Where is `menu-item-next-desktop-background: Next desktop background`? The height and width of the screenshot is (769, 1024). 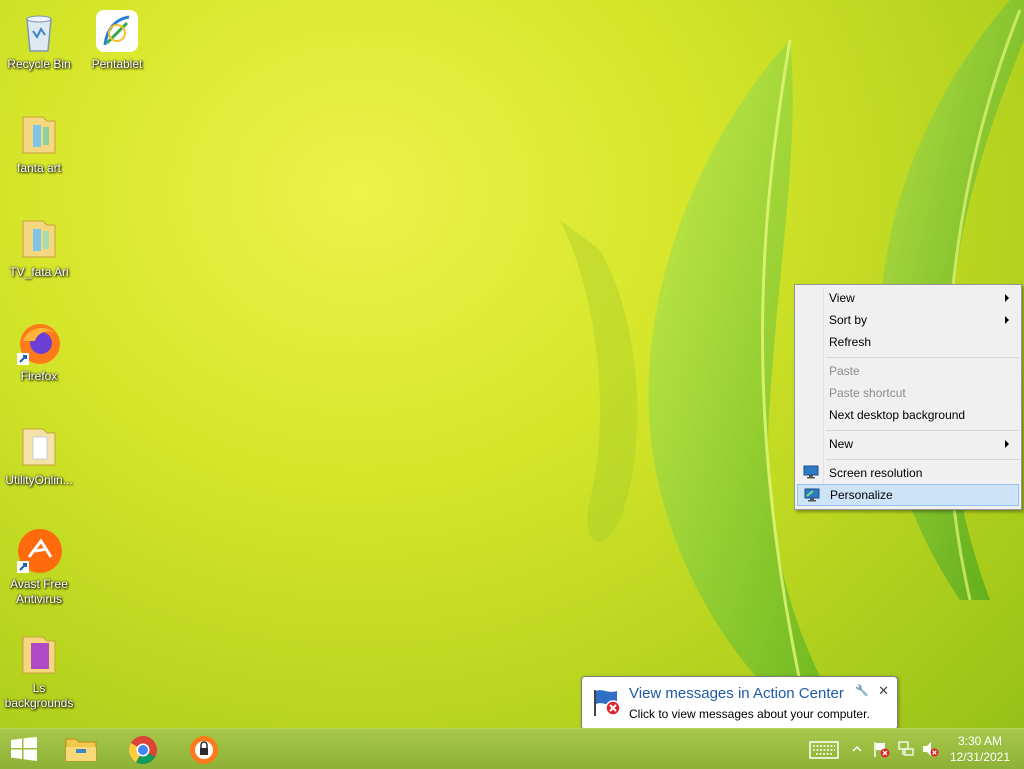
menu-item-next-desktop-background: Next desktop background is located at coordinates (908, 415).